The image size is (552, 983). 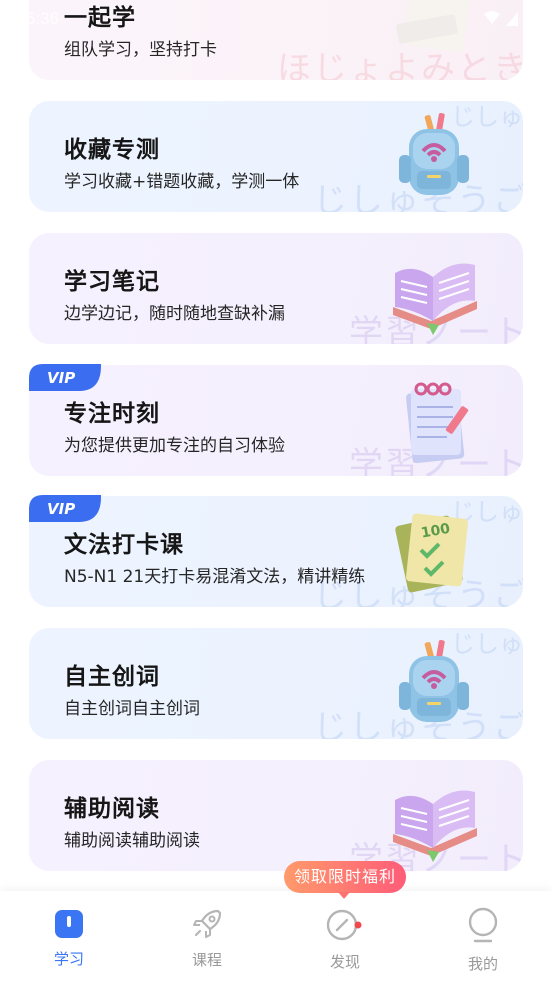 I want to click on compass-icon, so click(x=344, y=925).